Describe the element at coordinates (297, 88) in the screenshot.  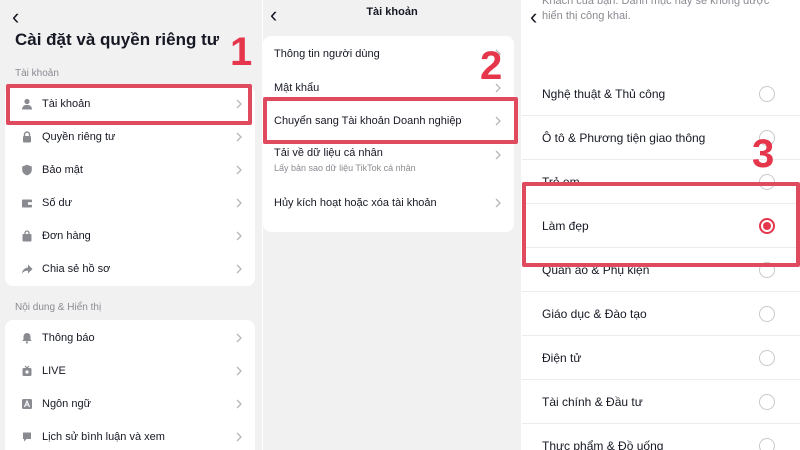
I see `option-label: Mật khẩu` at that location.